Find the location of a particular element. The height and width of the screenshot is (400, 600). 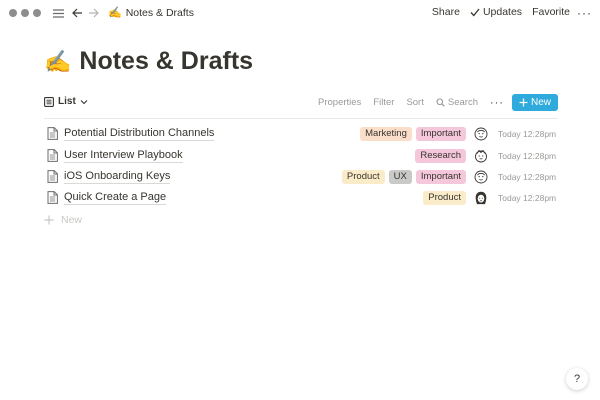

search-label: Search is located at coordinates (462, 102).